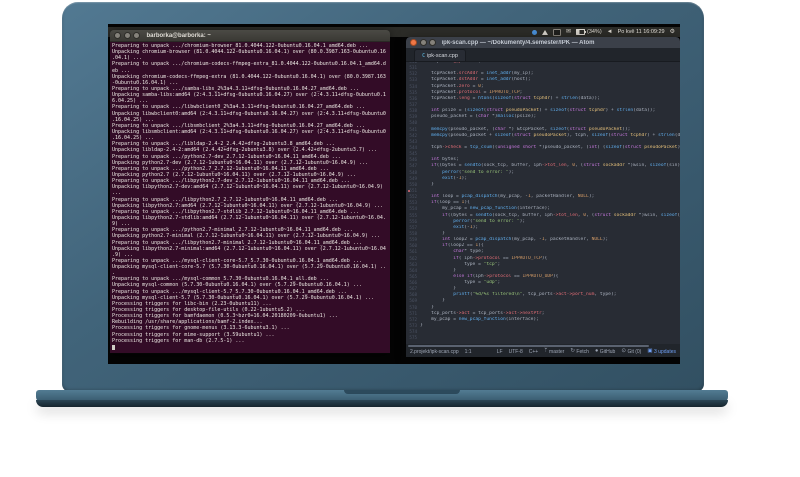 The width and height of the screenshot is (800, 477). I want to click on laptop-base-edge, so click(382, 403).